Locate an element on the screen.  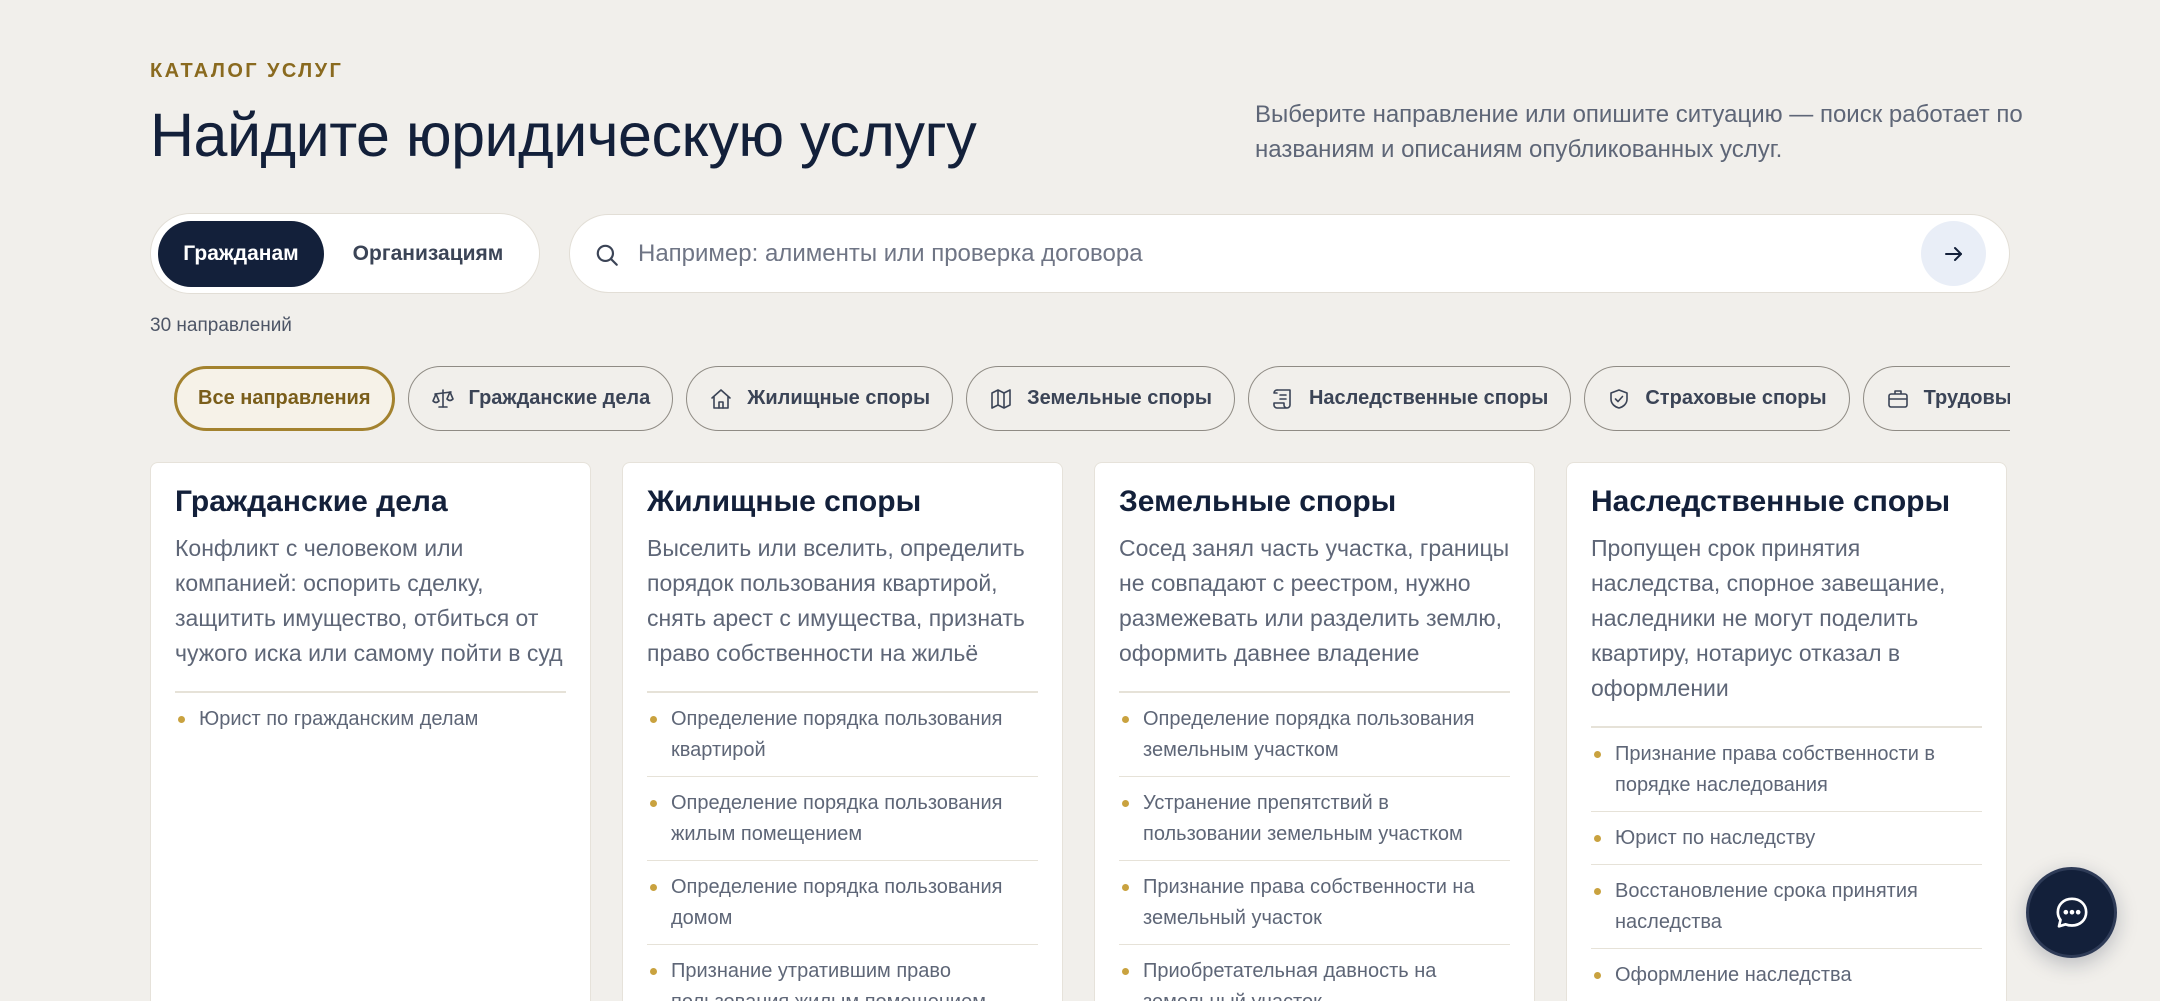
card-title: Гражданские дела is located at coordinates (311, 501).